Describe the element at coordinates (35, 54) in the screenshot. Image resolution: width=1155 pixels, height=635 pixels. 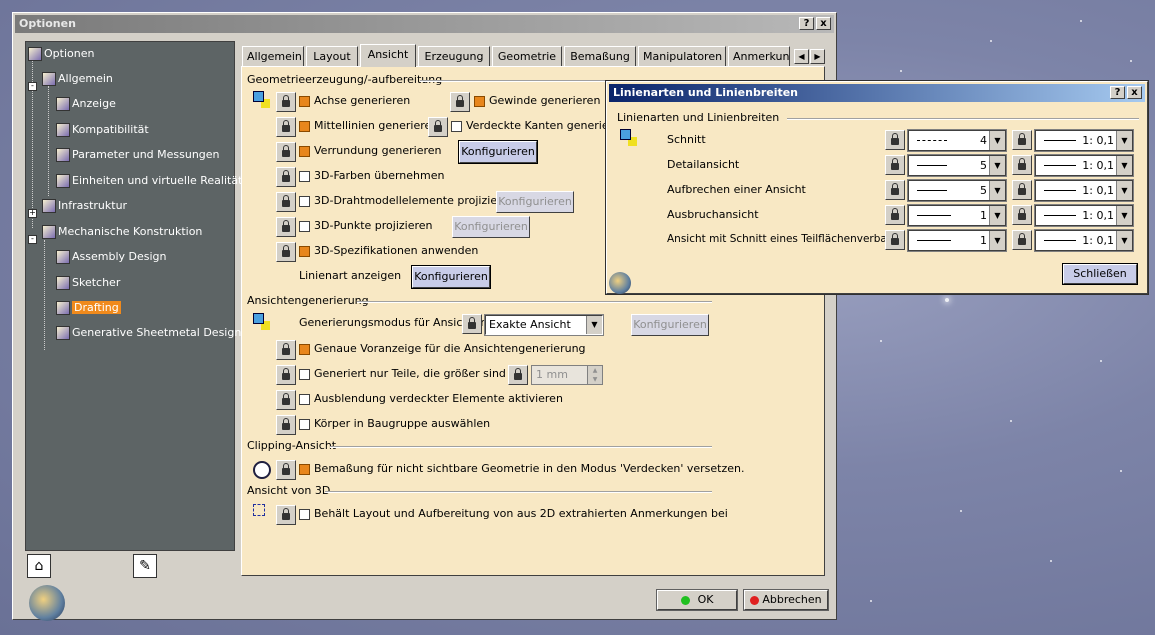
I see `options-root-icon` at that location.